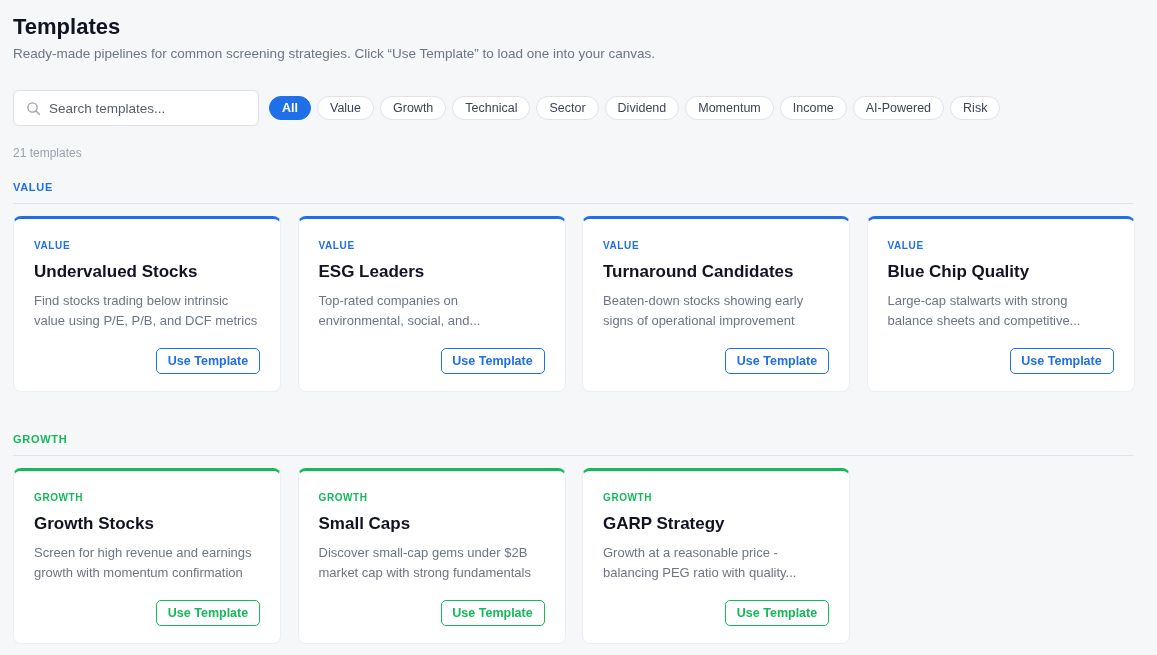 Image resolution: width=1157 pixels, height=655 pixels. What do you see at coordinates (146, 311) in the screenshot?
I see `card-description: Find stocks trading below intrinsic value using P/E, P/B, and DCF metrics` at bounding box center [146, 311].